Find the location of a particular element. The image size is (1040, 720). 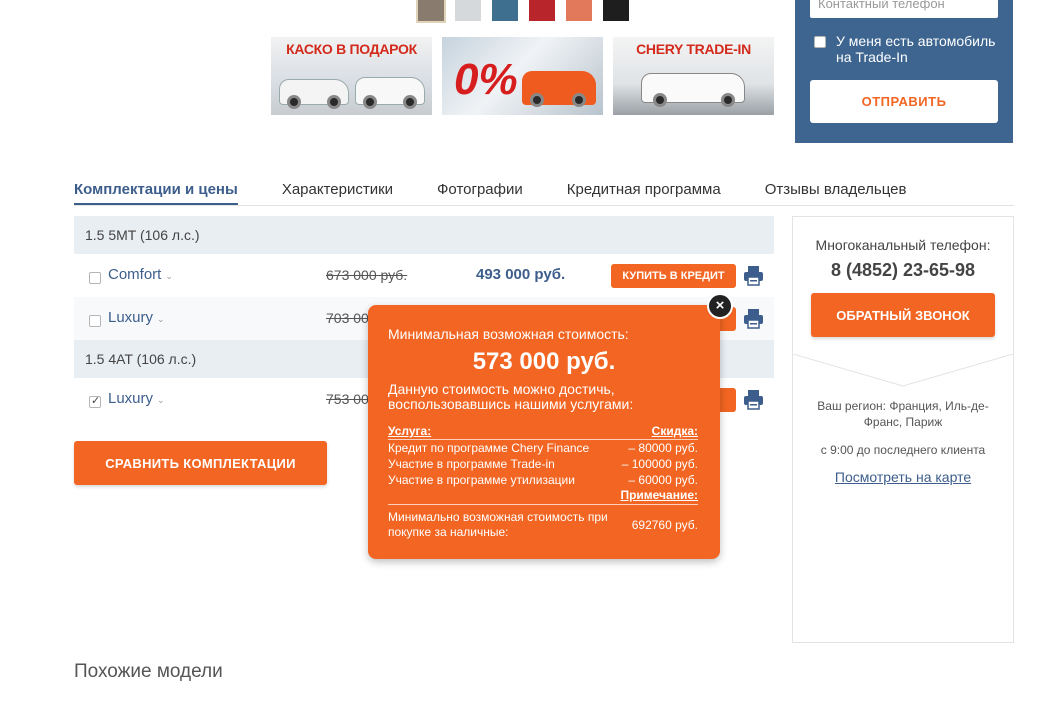

panel-divider is located at coordinates (903, 370).